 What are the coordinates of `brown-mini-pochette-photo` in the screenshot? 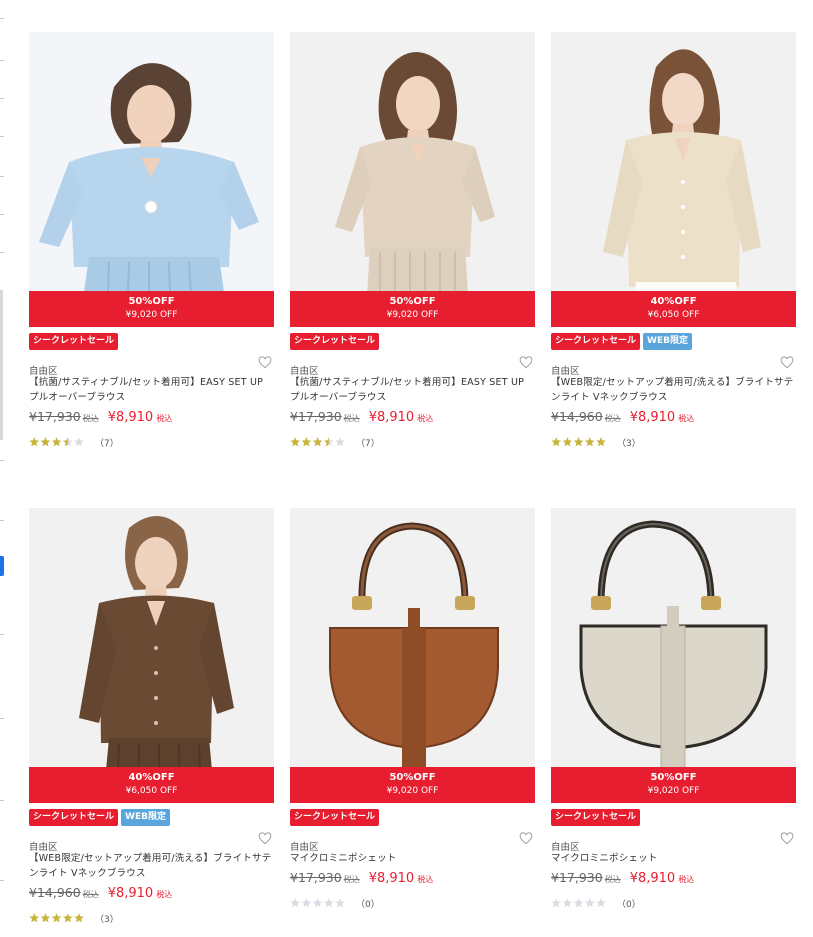 It's located at (412, 655).